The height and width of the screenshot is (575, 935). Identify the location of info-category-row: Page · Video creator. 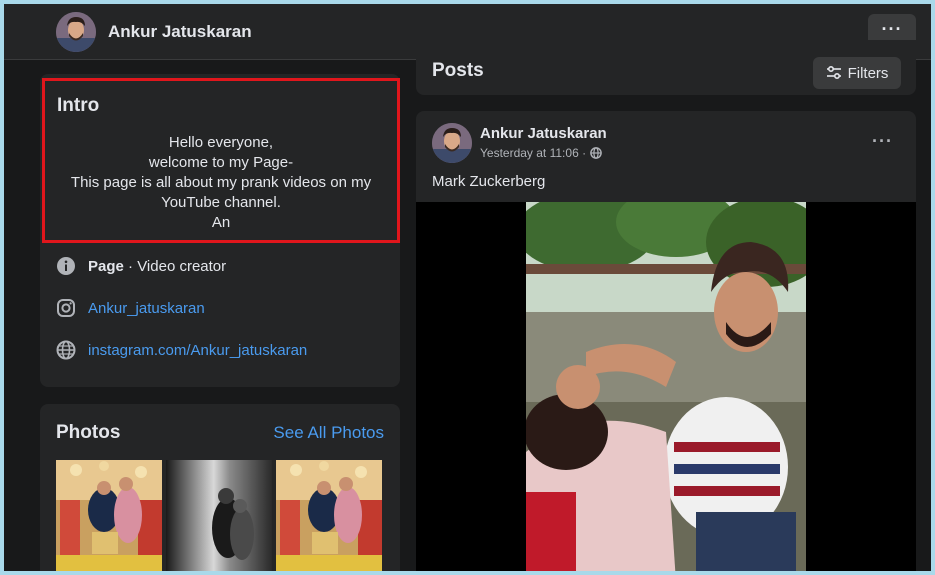
(141, 266).